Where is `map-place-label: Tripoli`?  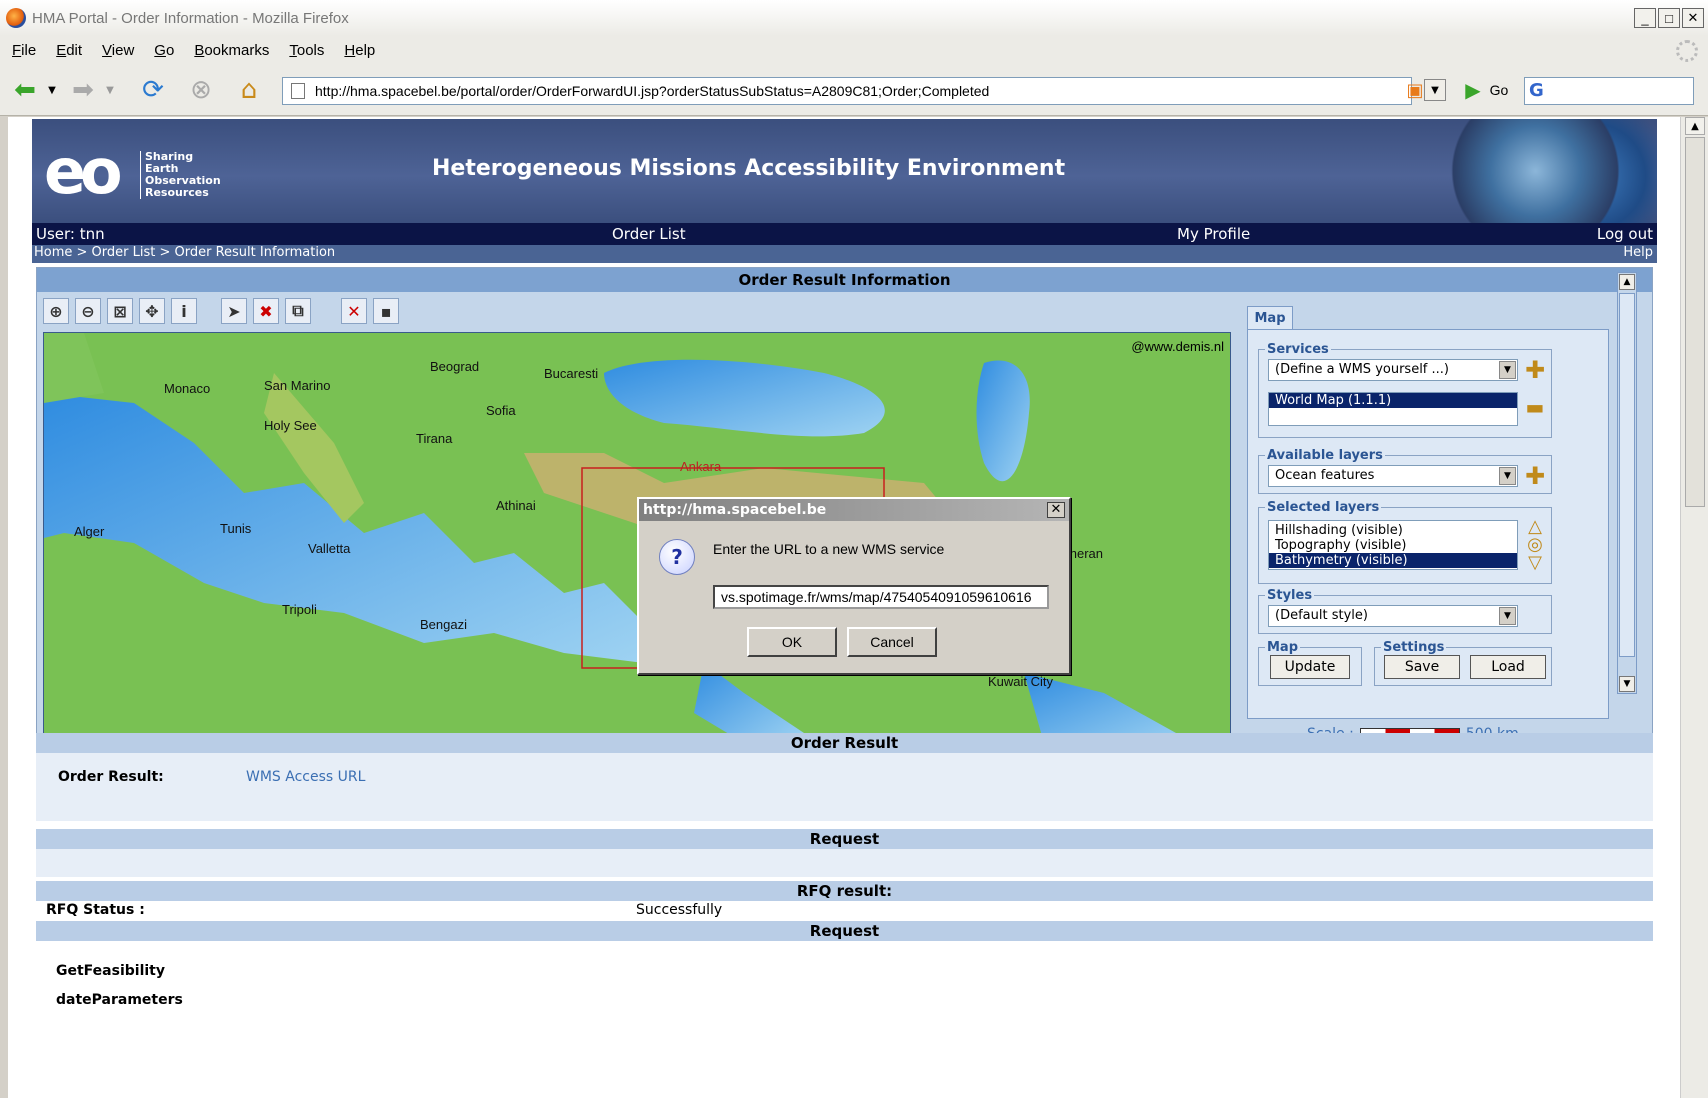
map-place-label: Tripoli is located at coordinates (299, 609).